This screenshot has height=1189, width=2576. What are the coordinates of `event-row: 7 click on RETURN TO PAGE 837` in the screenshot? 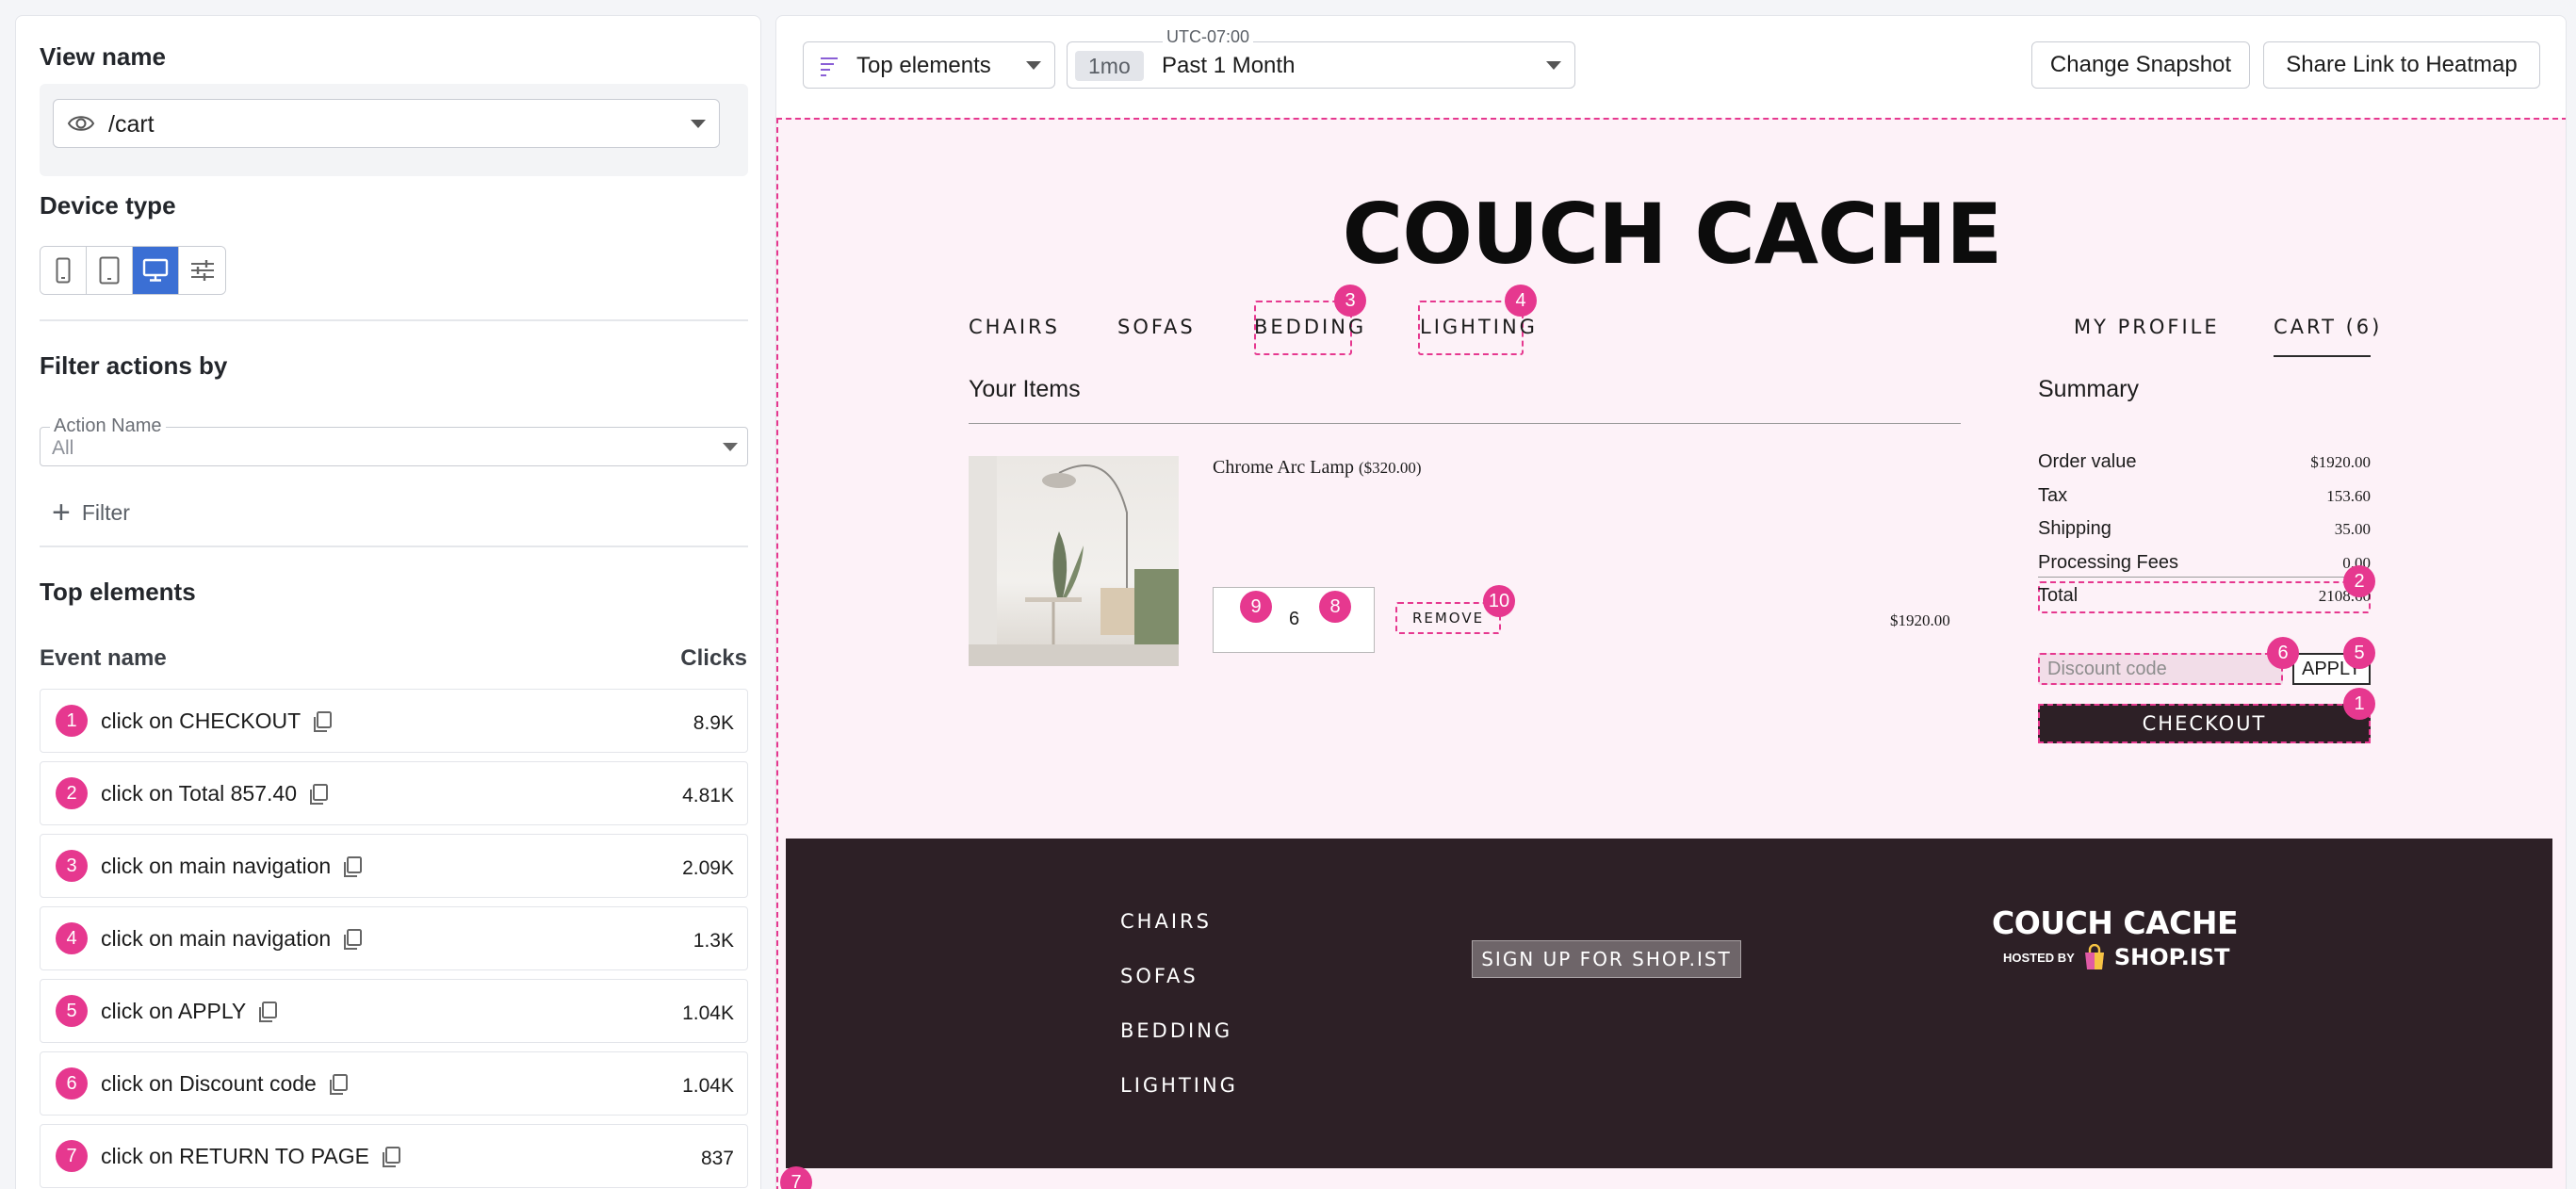 It's located at (394, 1156).